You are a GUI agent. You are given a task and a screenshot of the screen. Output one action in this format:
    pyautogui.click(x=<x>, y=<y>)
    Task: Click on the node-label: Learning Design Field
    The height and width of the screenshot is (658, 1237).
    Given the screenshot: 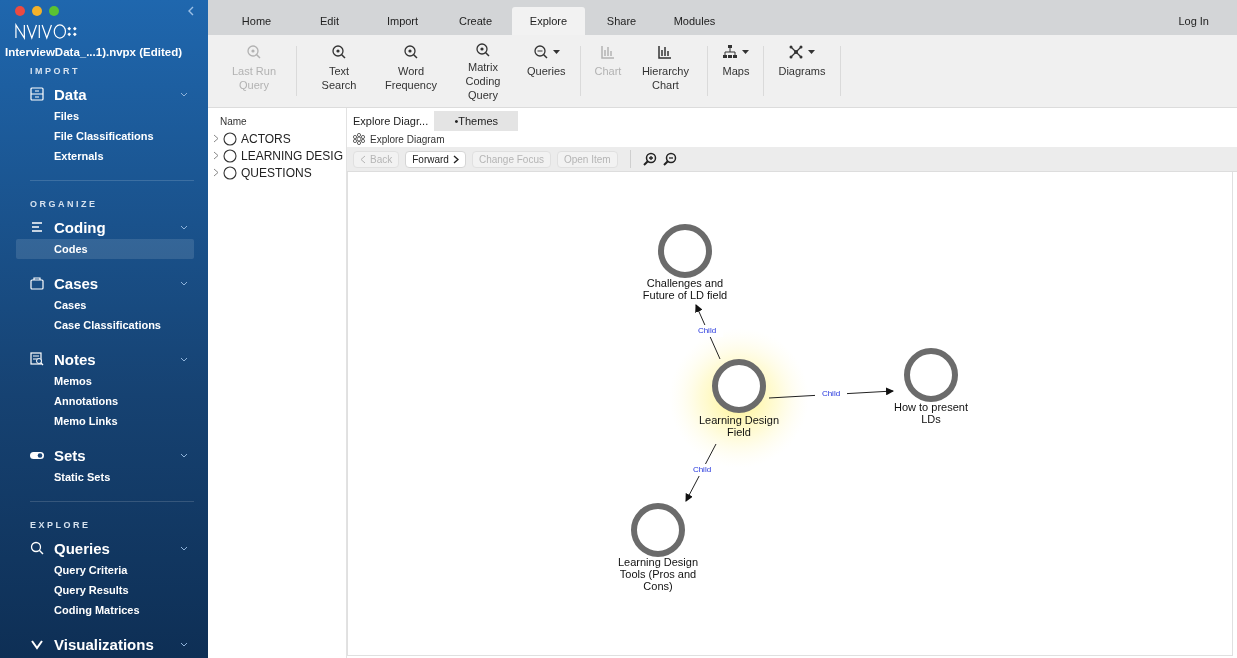 What is the action you would take?
    pyautogui.click(x=739, y=426)
    